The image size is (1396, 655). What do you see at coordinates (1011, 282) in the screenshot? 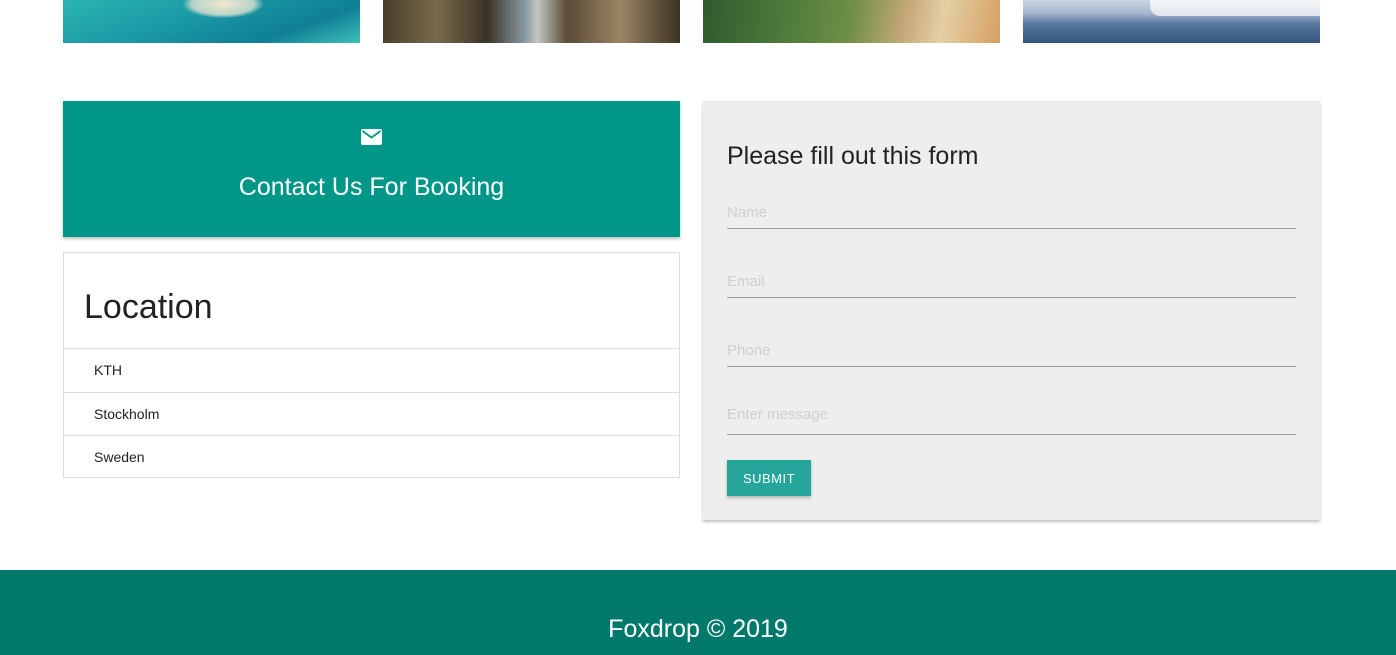
I see `email-input` at bounding box center [1011, 282].